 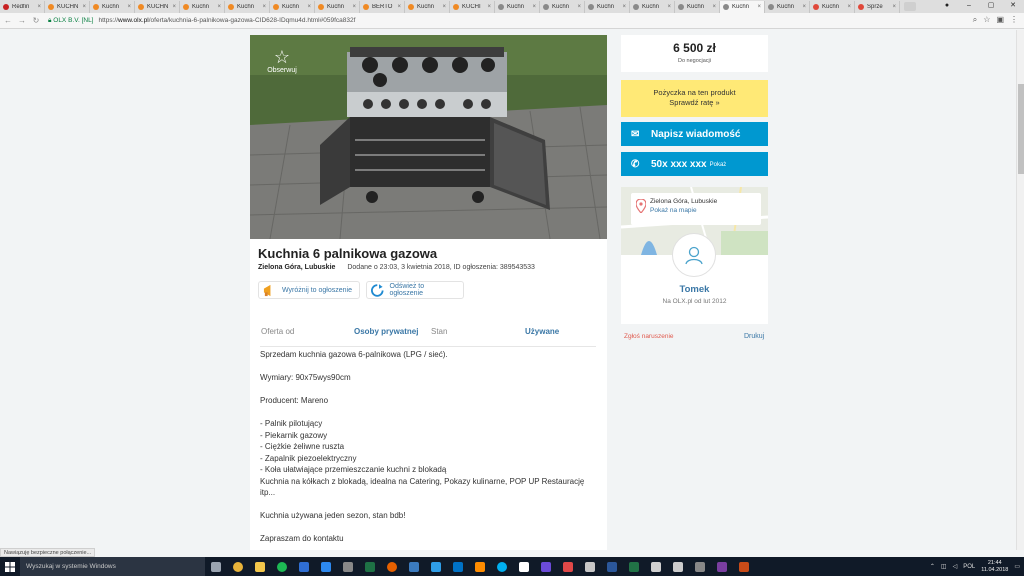 What do you see at coordinates (986, 20) in the screenshot?
I see `bookmark-star-icon: ☆` at bounding box center [986, 20].